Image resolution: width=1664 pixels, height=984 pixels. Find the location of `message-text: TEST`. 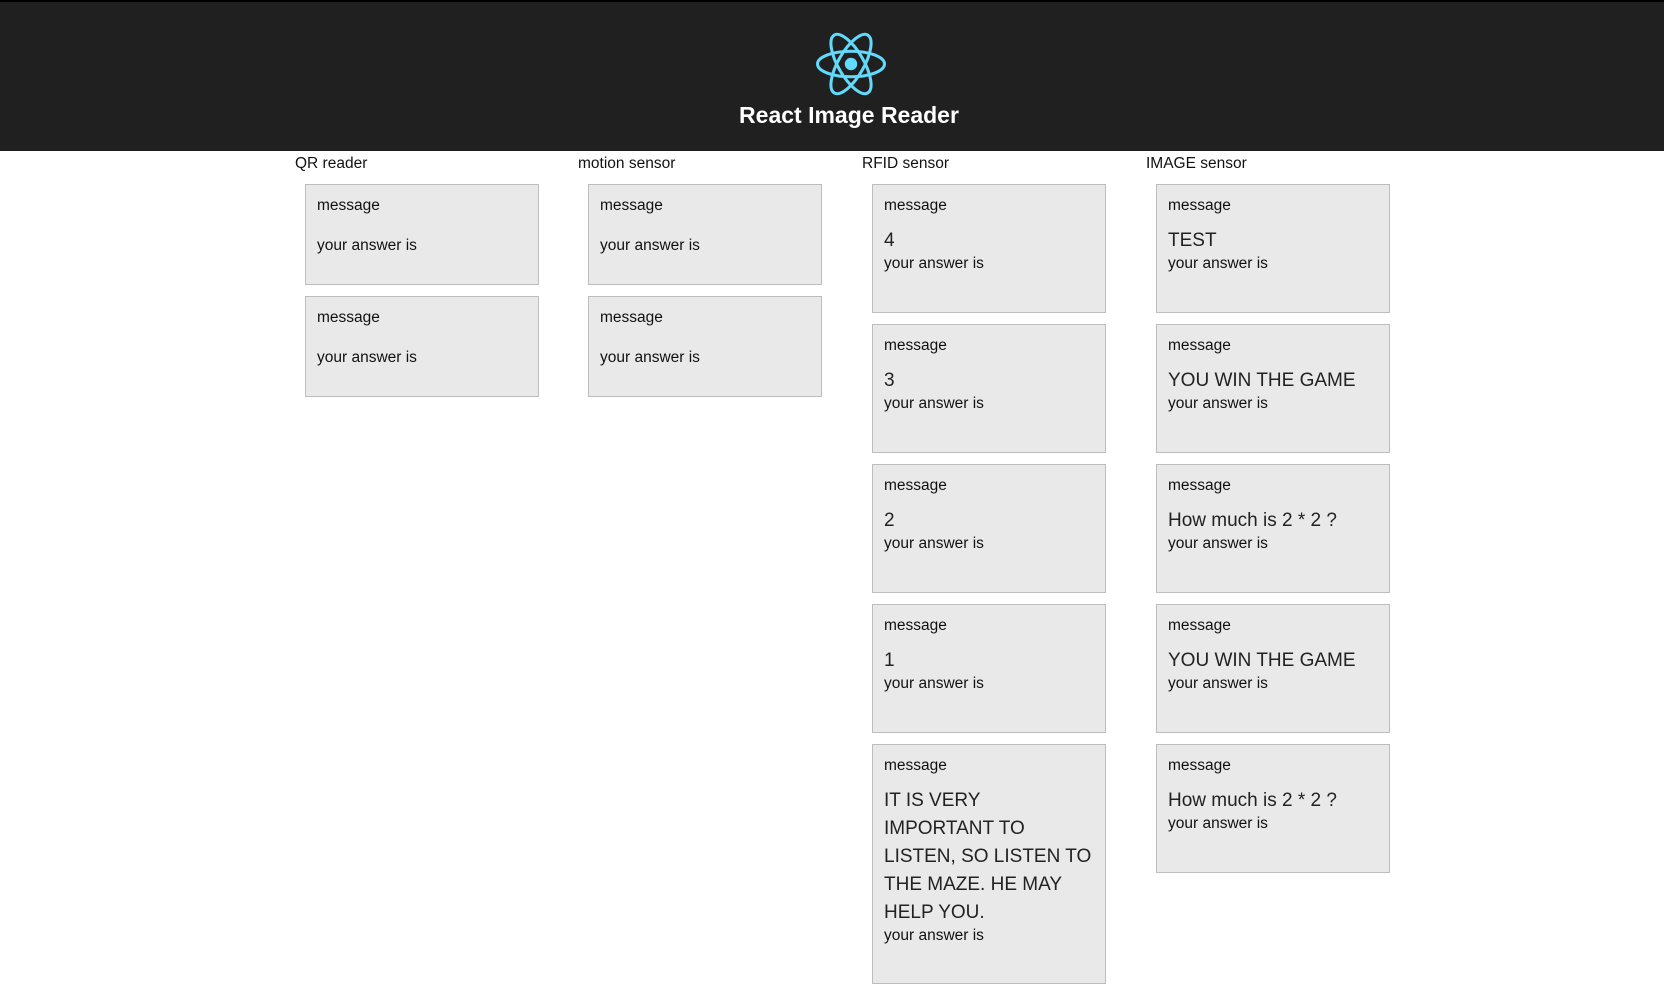

message-text: TEST is located at coordinates (1192, 240).